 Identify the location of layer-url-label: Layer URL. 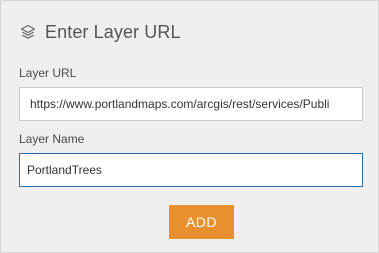
(48, 73).